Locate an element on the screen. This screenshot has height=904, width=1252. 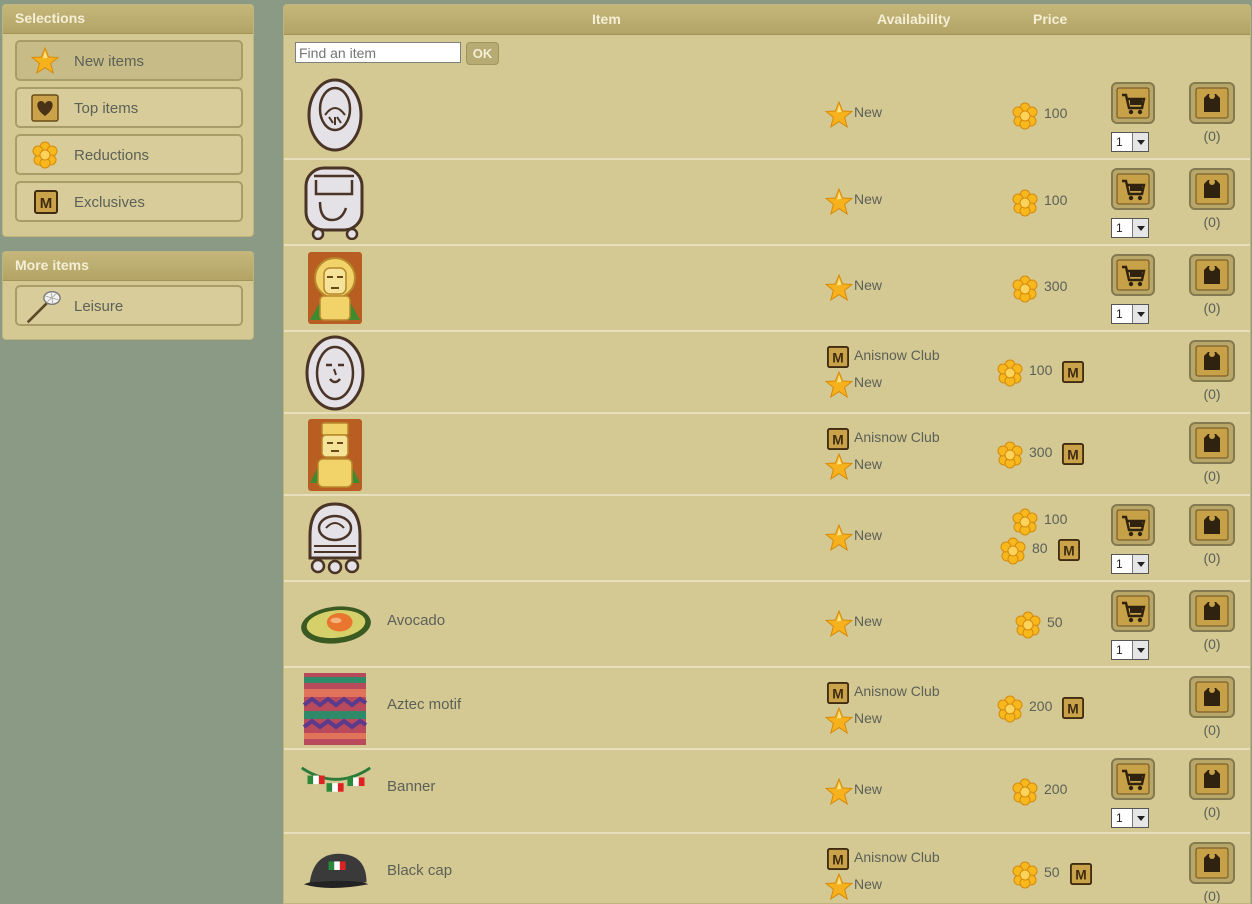
price: 300 is located at coordinates (1049, 453).